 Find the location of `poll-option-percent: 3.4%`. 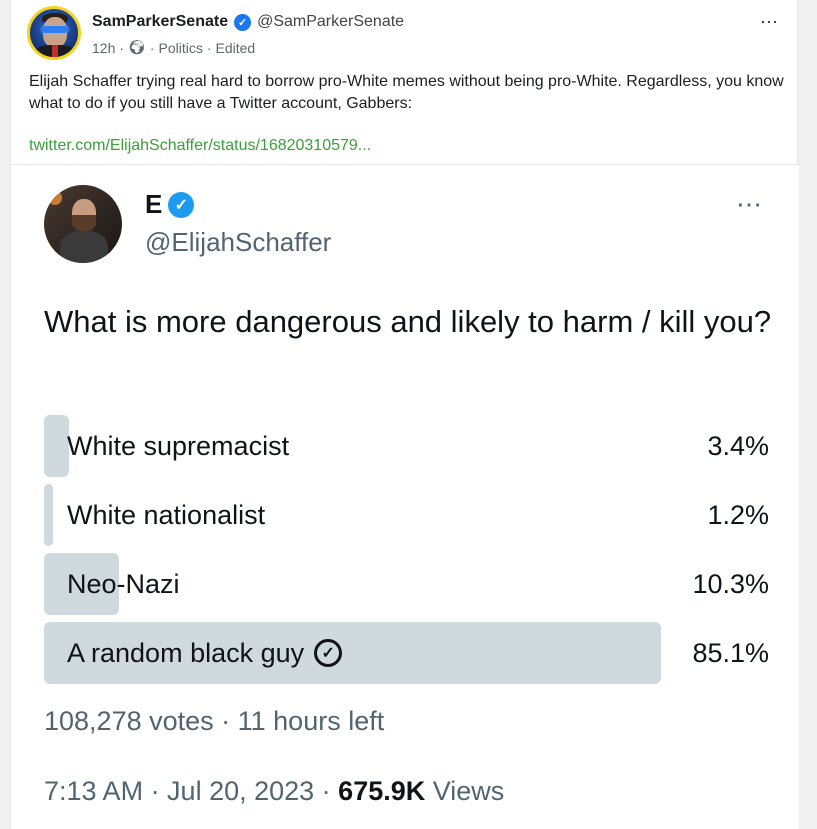

poll-option-percent: 3.4% is located at coordinates (738, 445).